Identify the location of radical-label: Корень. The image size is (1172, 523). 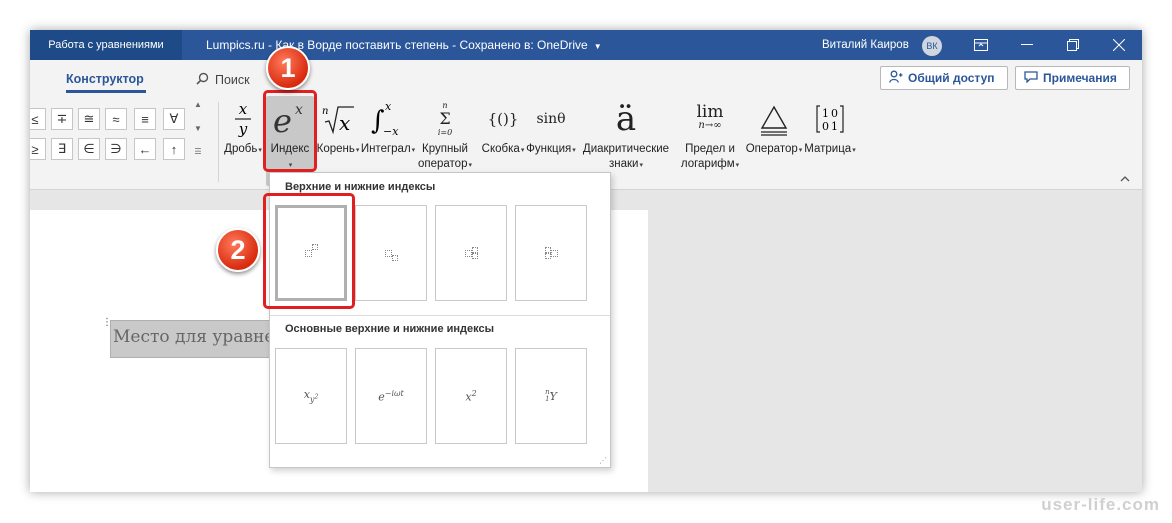
(335, 149).